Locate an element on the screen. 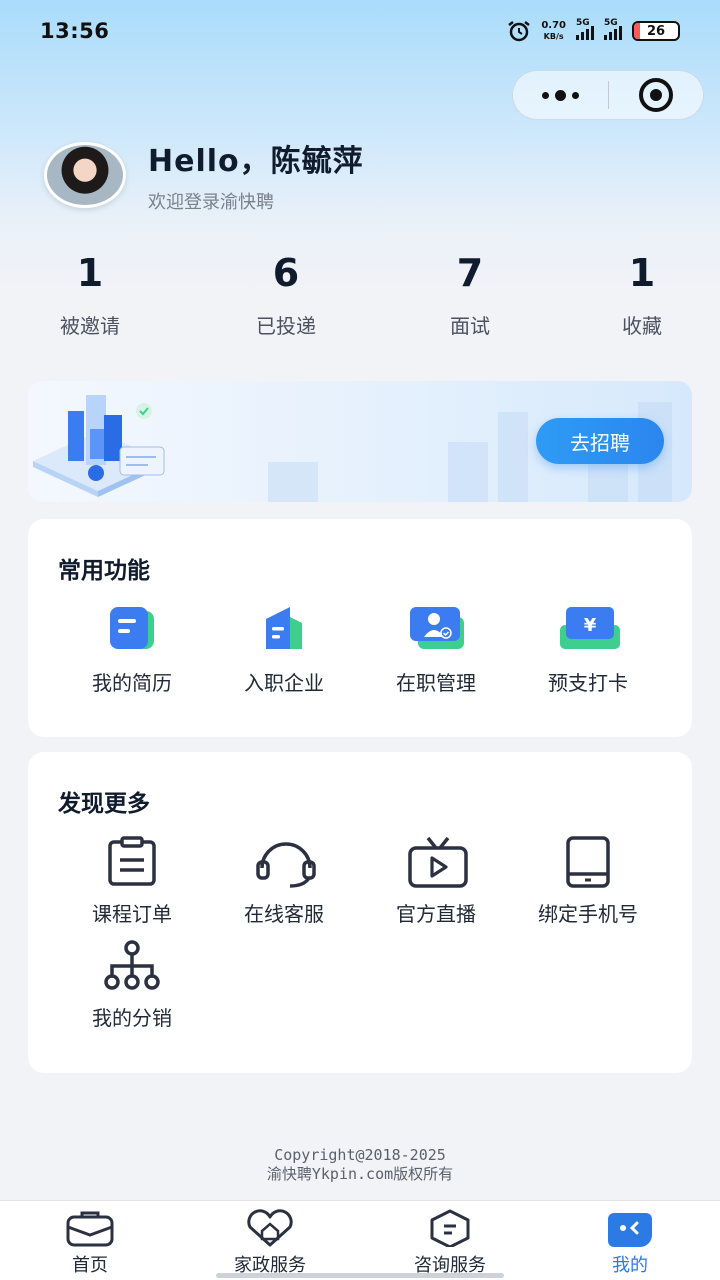 The height and width of the screenshot is (1280, 720). bottom-tab-bar: 首页 家政服务 咨询服务 我的 is located at coordinates (360, 1240).